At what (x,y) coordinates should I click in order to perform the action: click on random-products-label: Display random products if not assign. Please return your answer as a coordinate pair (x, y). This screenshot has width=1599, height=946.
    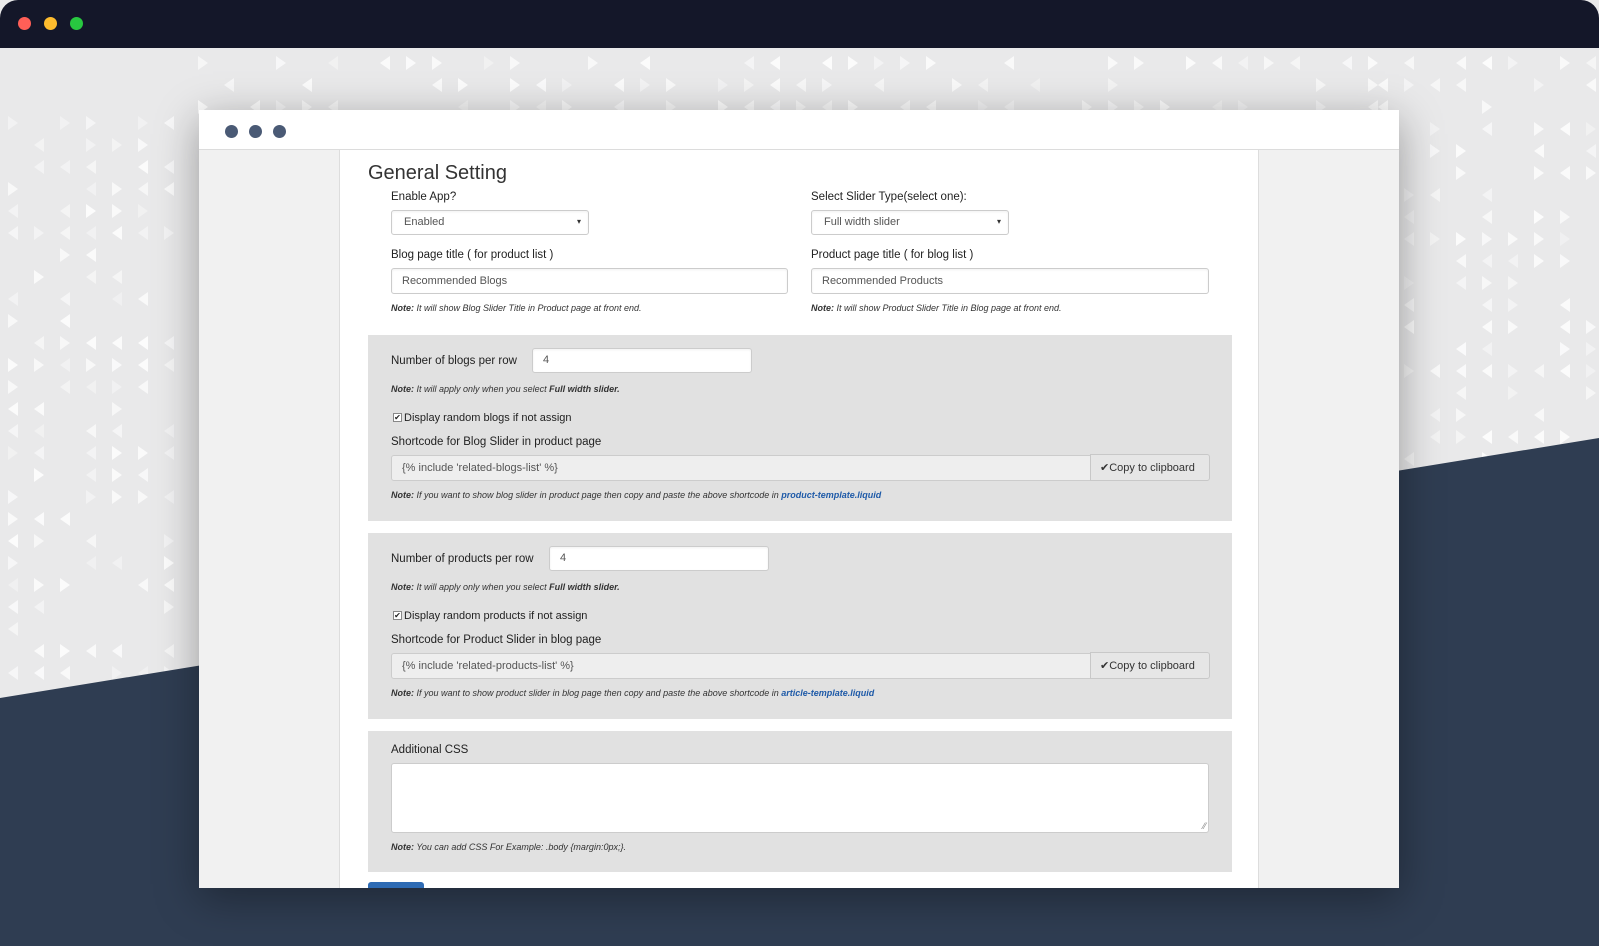
    Looking at the image, I should click on (496, 616).